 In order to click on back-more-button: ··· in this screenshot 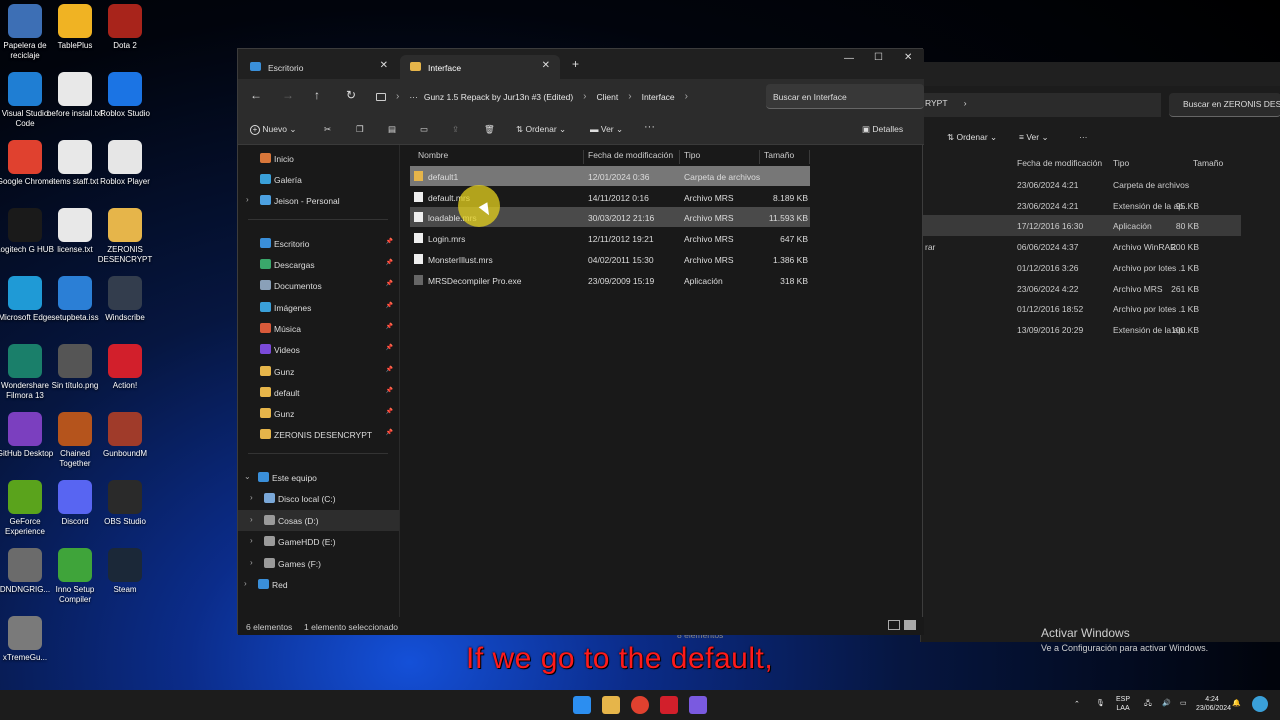, I will do `click(1083, 137)`.